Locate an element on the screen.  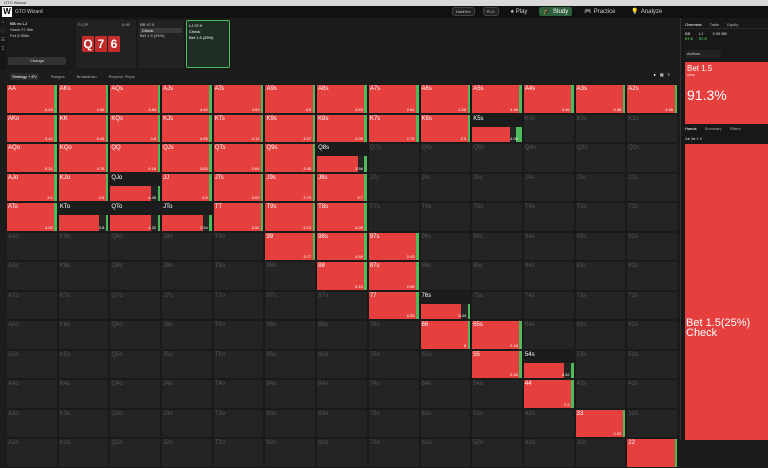
nav-study: 🎓 Study is located at coordinates (556, 11).